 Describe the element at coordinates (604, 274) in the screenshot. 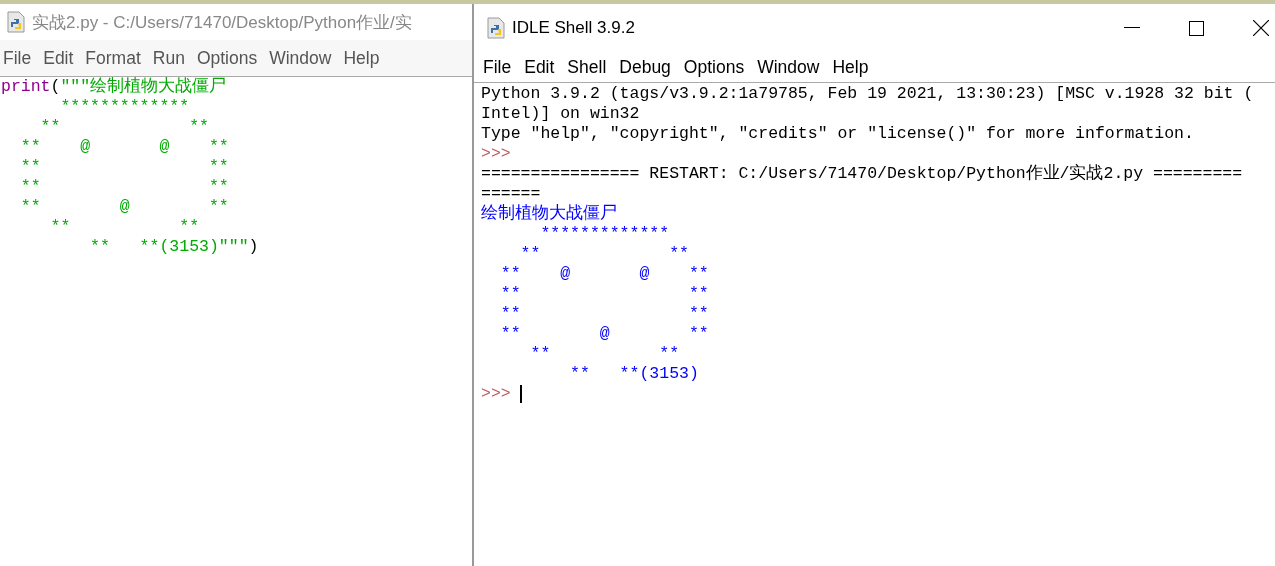

I see `shell-line: ** @ @ **` at that location.